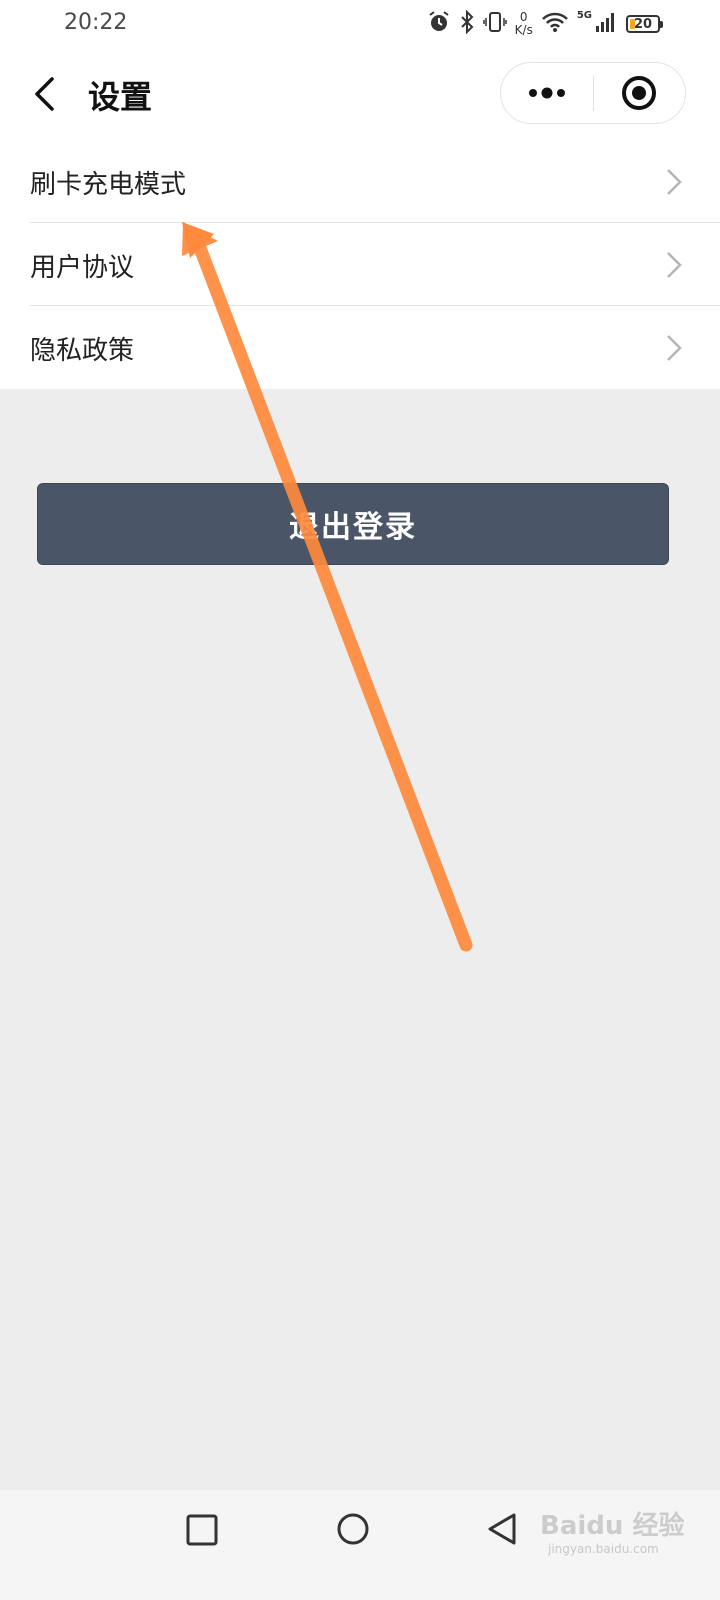 The height and width of the screenshot is (1600, 720). I want to click on mini-program-capsule, so click(593, 93).